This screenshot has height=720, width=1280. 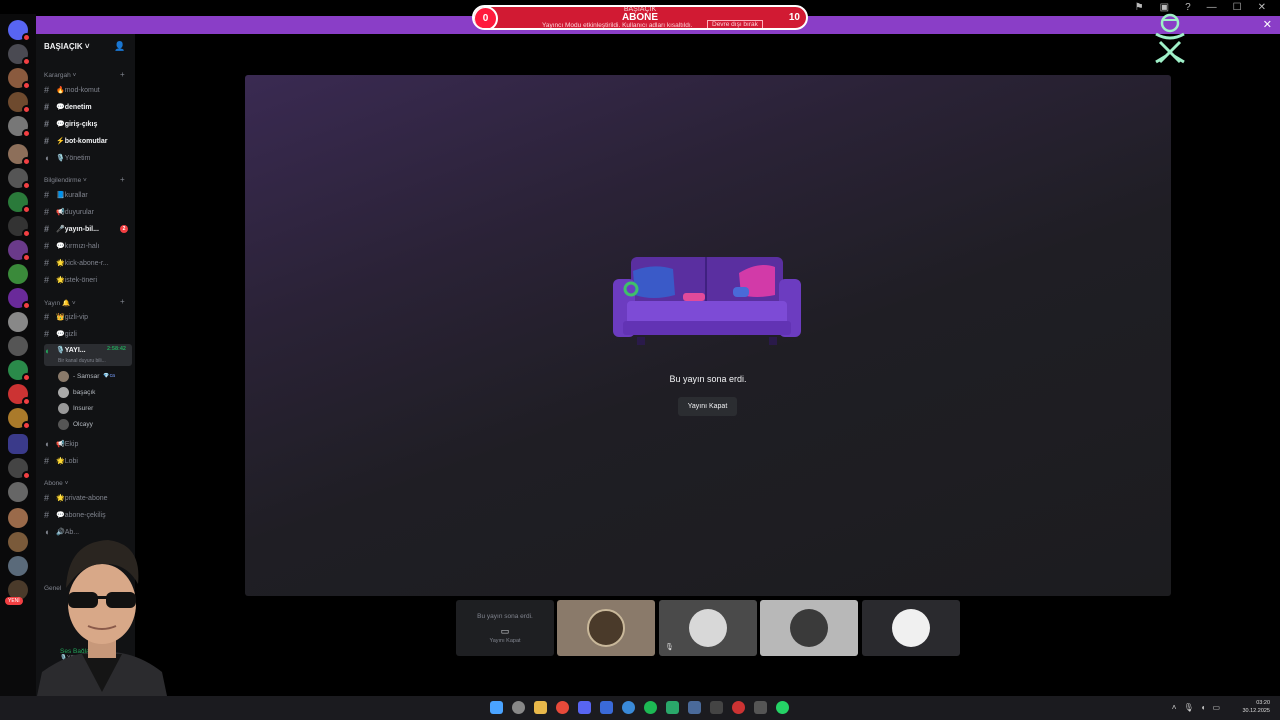 I want to click on avatar, so click(x=911, y=628).